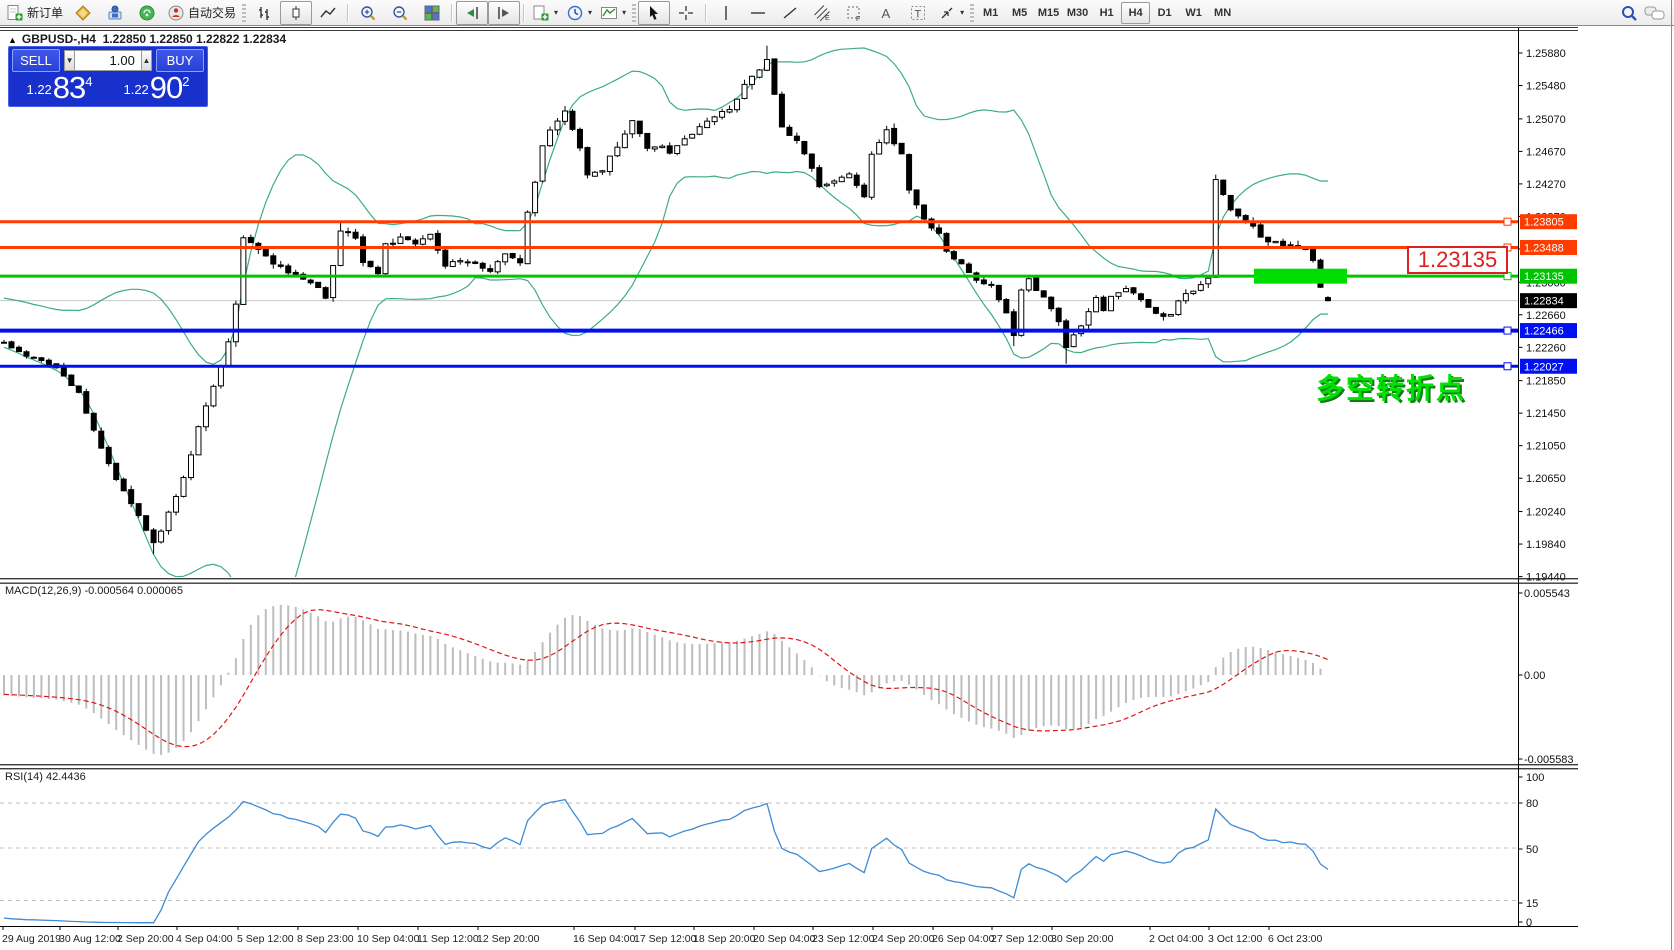 The width and height of the screenshot is (1674, 950). I want to click on volume-input, so click(108, 60).